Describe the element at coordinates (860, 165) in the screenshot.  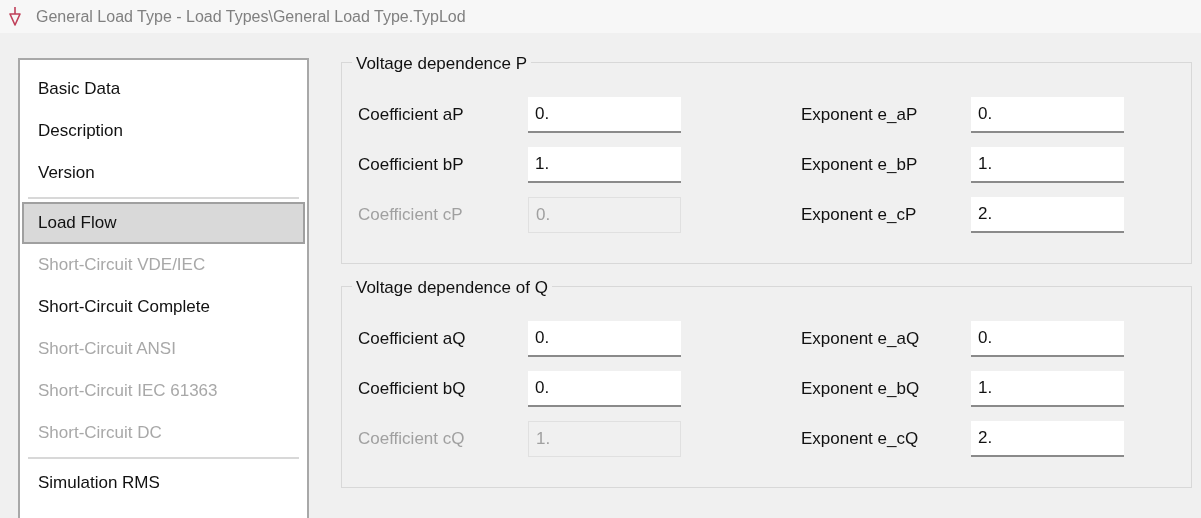
I see `field-label: Exponent e_bP` at that location.